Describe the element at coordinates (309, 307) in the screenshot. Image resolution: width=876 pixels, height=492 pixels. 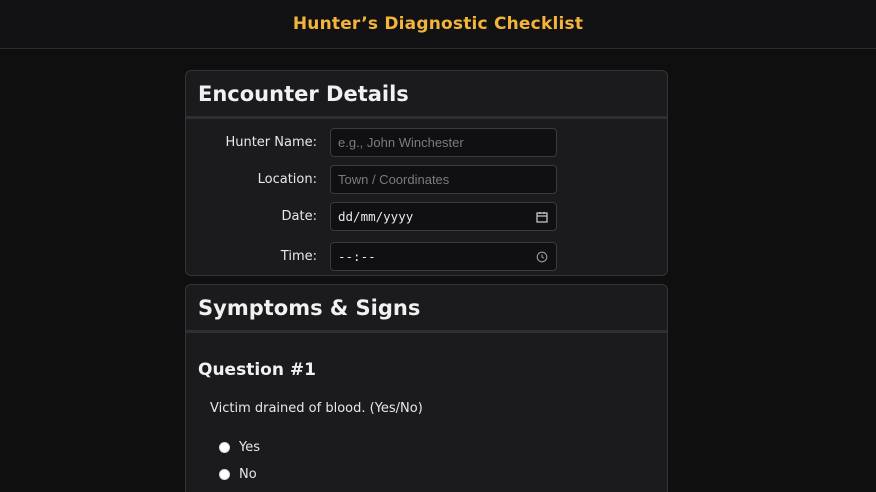
I see `symptoms-signs-title: Symptoms & Signs` at that location.